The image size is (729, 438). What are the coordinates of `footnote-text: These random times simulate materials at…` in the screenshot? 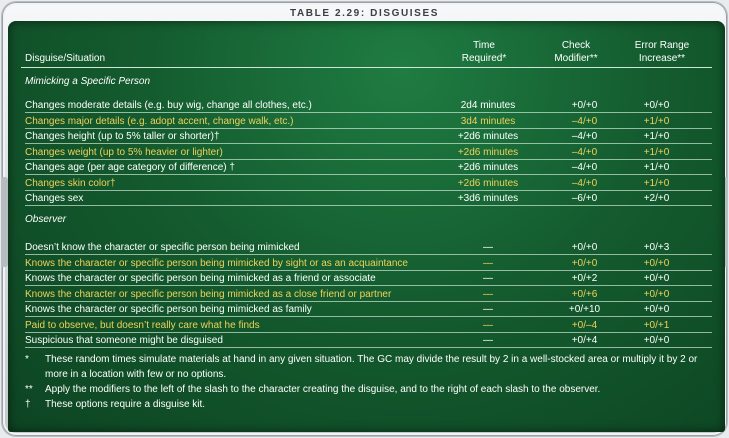 It's located at (371, 367).